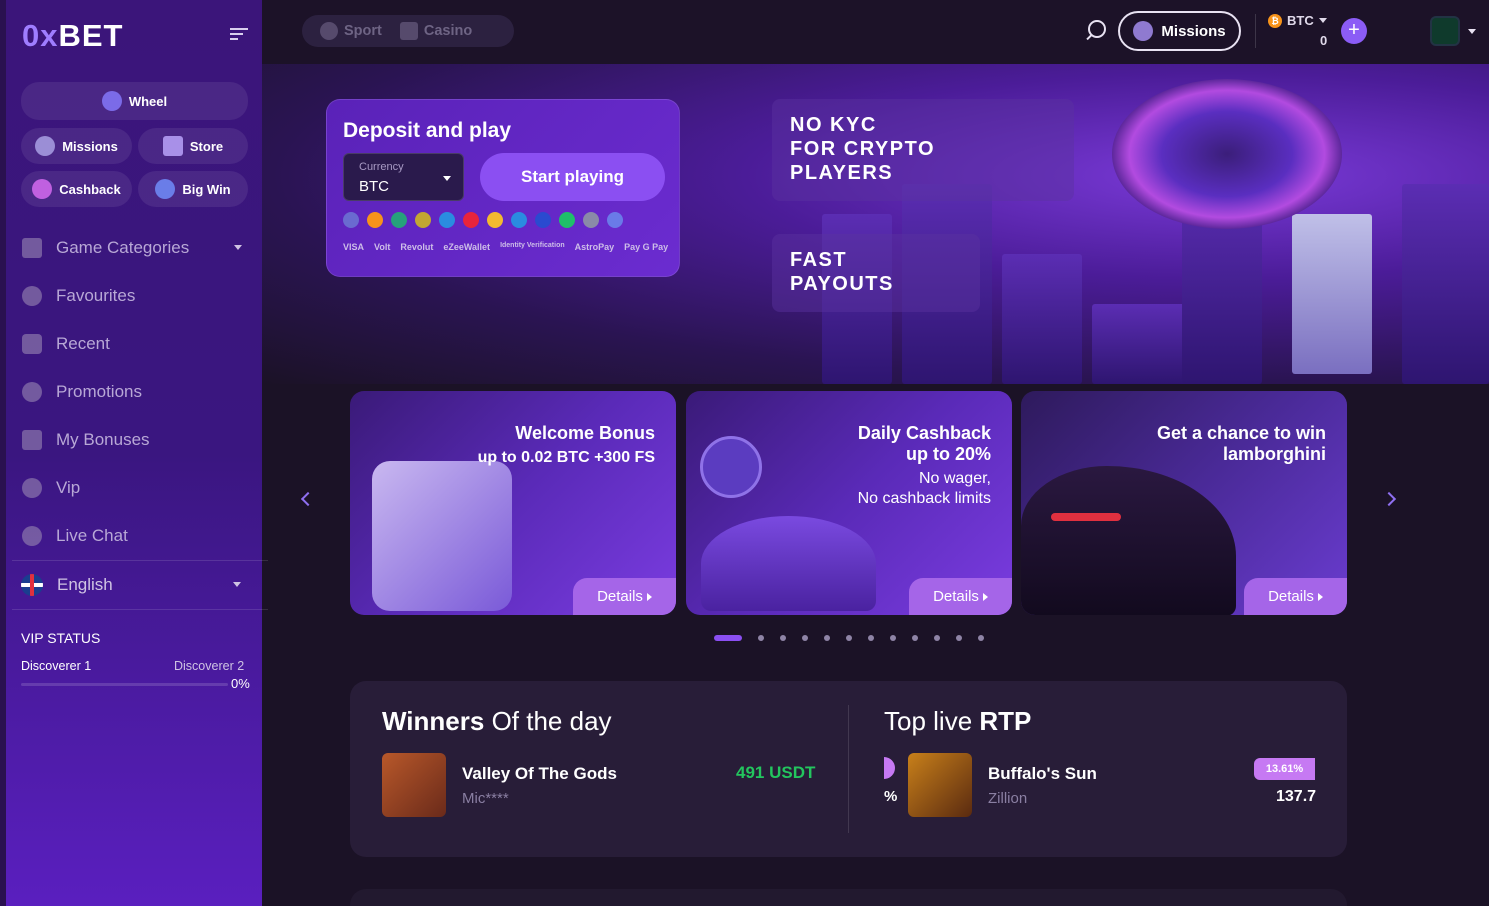  I want to click on tab-casino: Casino, so click(427, 31).